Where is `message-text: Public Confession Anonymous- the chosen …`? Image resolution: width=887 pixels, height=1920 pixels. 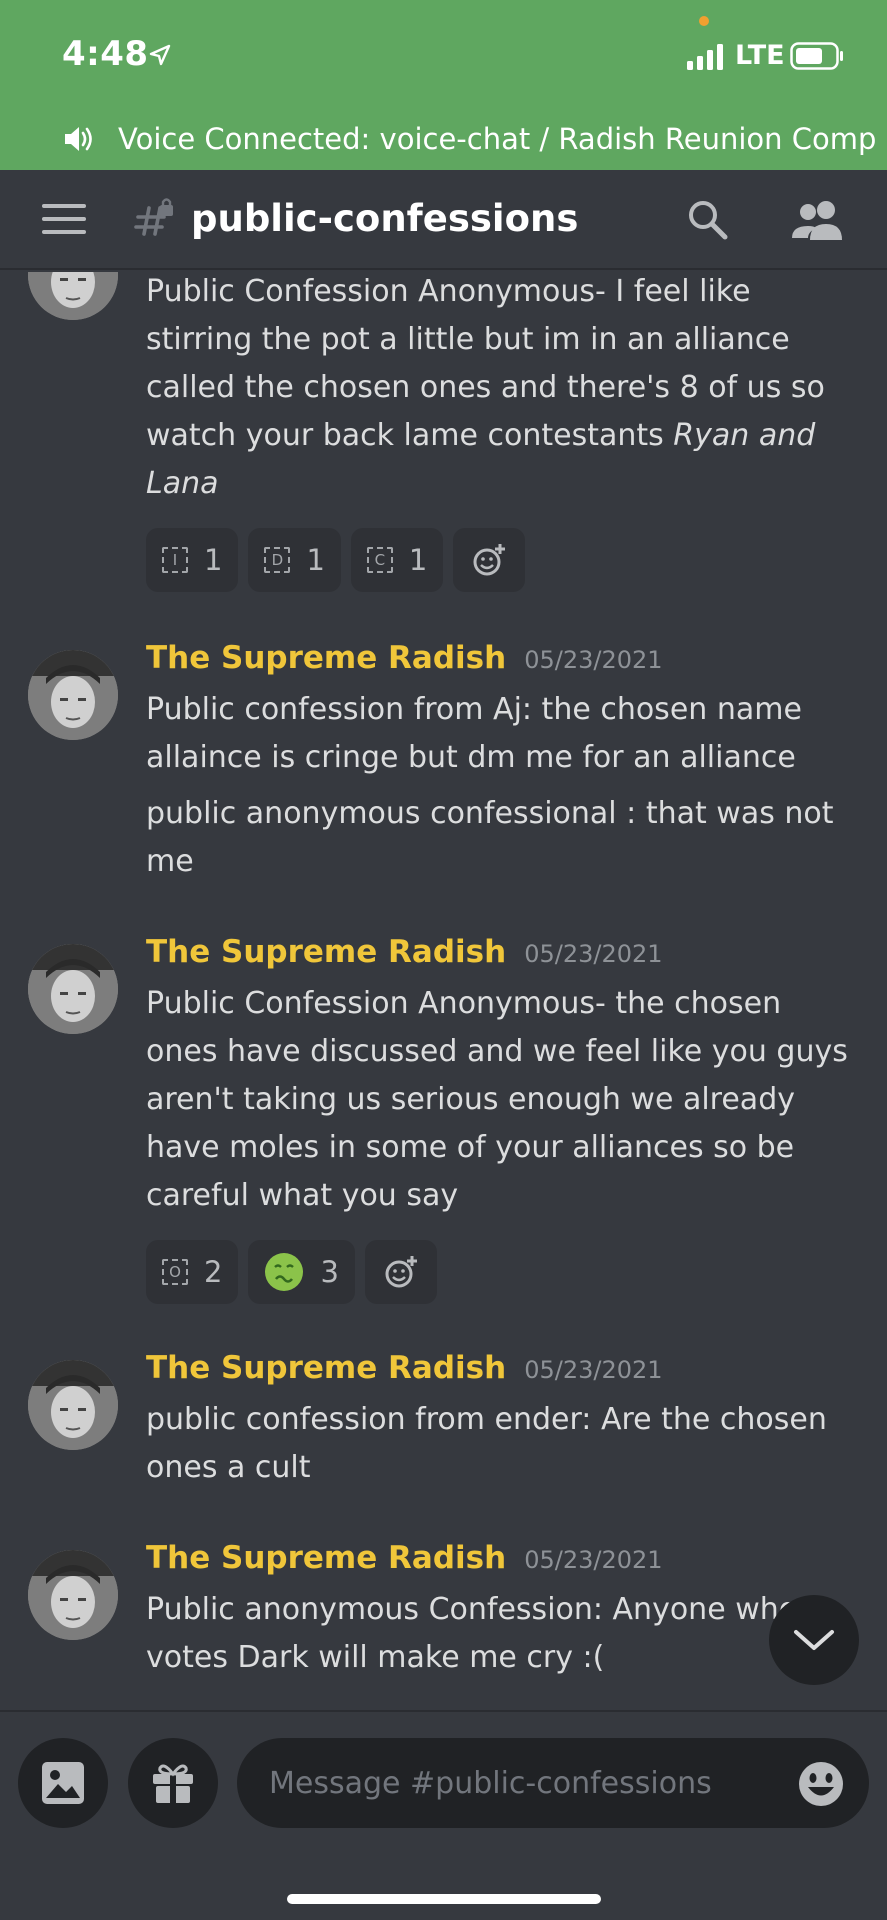
message-text: Public Confession Anonymous- the chosen … is located at coordinates (497, 1099).